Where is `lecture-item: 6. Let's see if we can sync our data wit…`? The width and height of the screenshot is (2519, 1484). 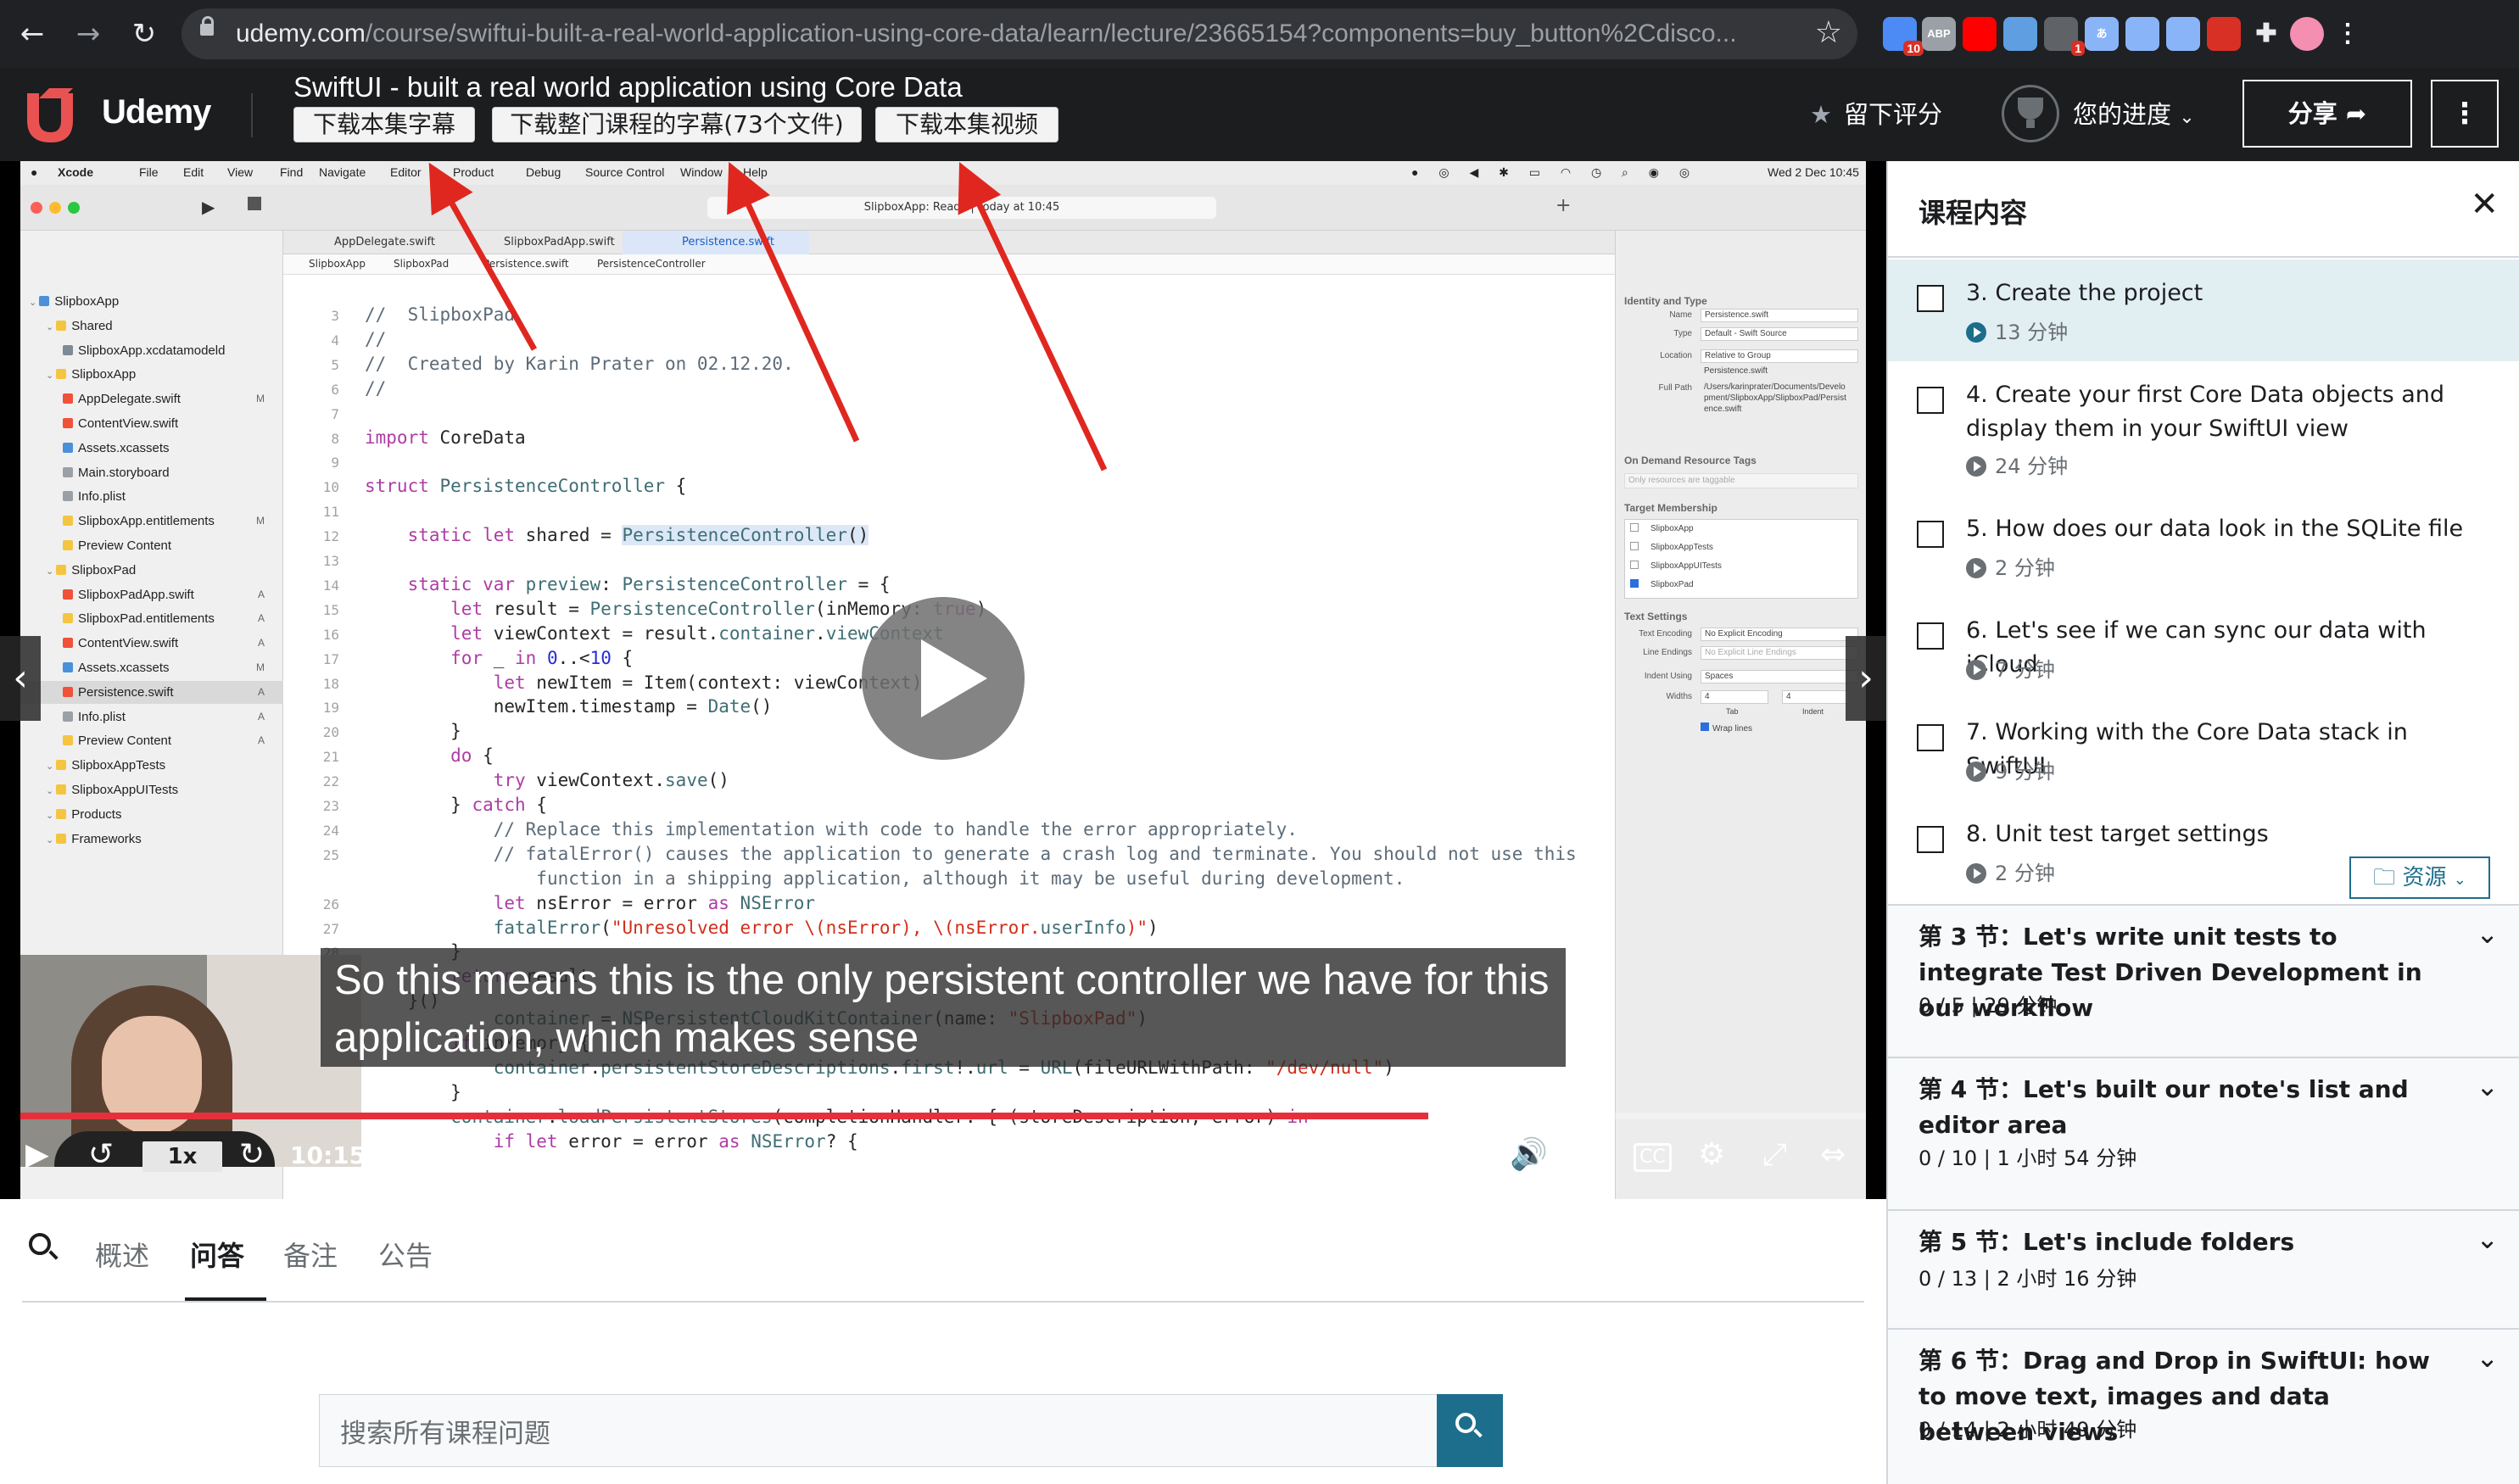 lecture-item: 6. Let's see if we can sync our data wit… is located at coordinates (2203, 648).